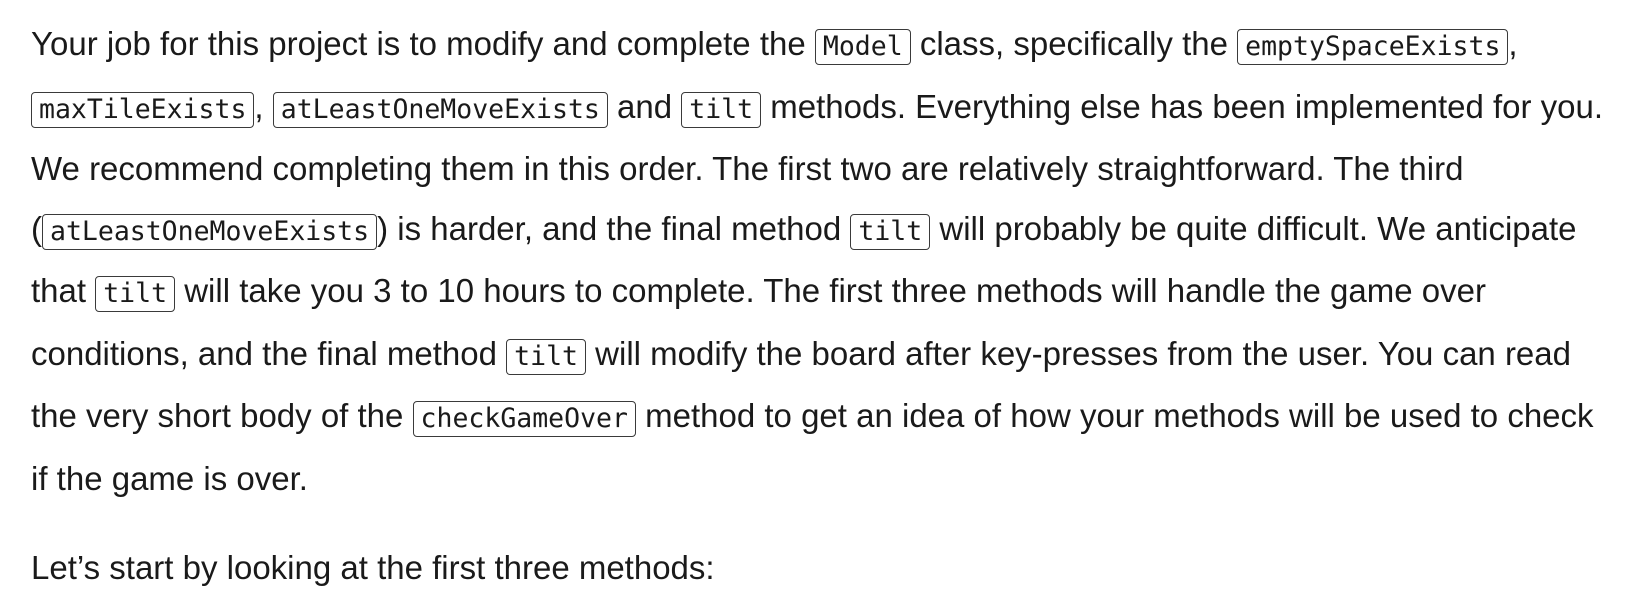  I want to click on text-span: ) is harder, and the final method, so click(614, 228).